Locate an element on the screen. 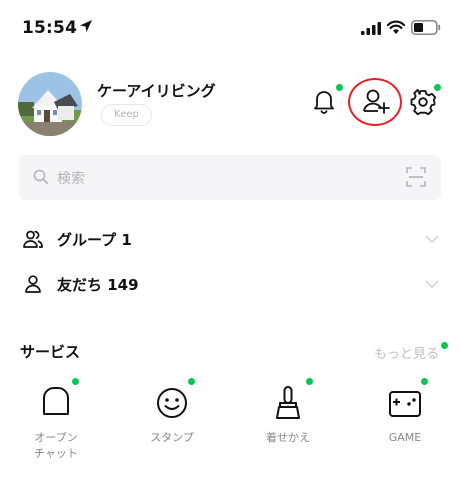 This screenshot has height=489, width=461. profile-avatar is located at coordinates (50, 104).